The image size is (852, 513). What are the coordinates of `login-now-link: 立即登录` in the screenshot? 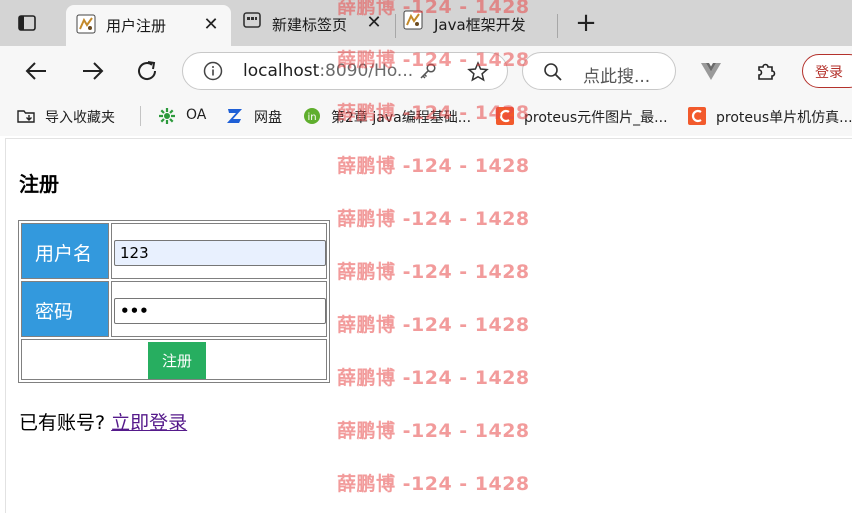 It's located at (149, 423).